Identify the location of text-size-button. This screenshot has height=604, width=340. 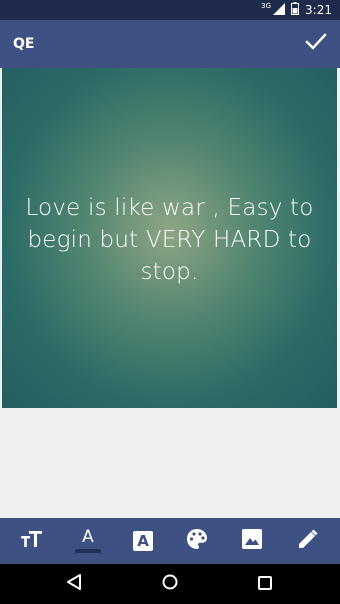
(32, 541).